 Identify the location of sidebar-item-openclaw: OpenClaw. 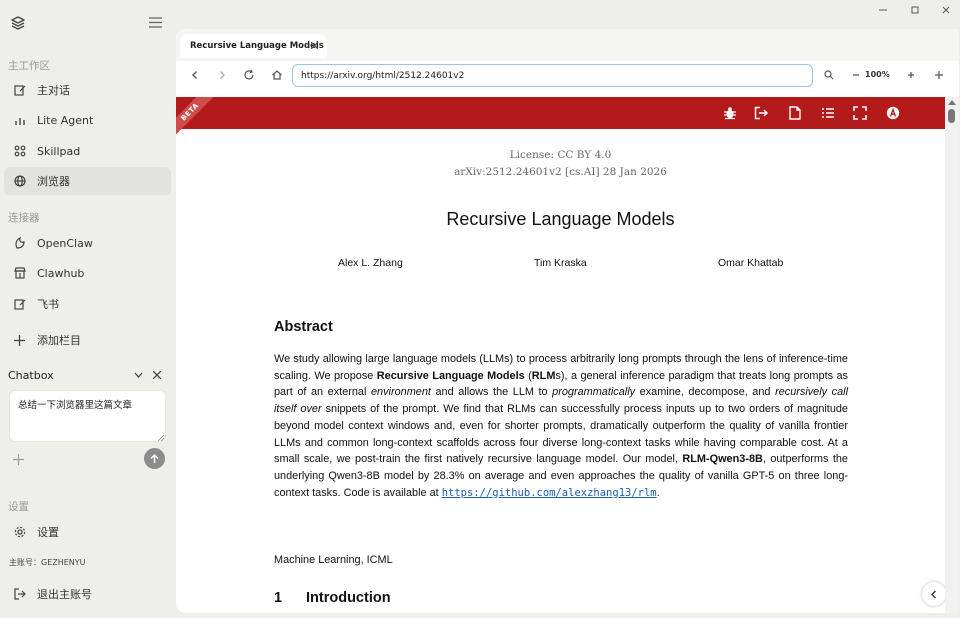
(87, 243).